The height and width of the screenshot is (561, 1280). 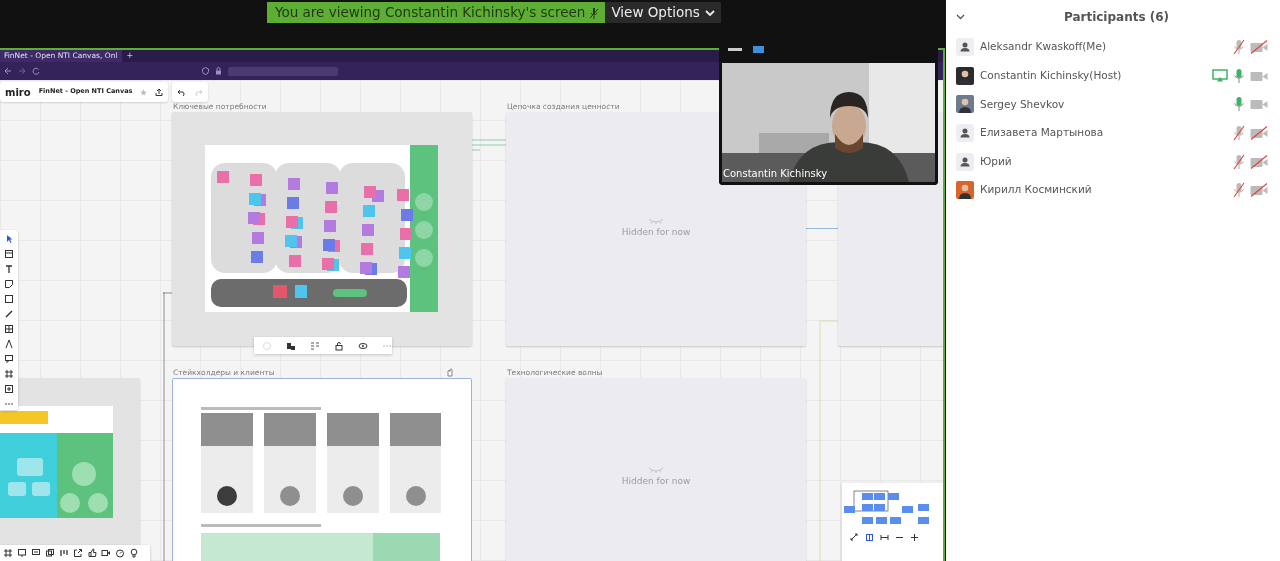 I want to click on back-icon, so click(x=8, y=71).